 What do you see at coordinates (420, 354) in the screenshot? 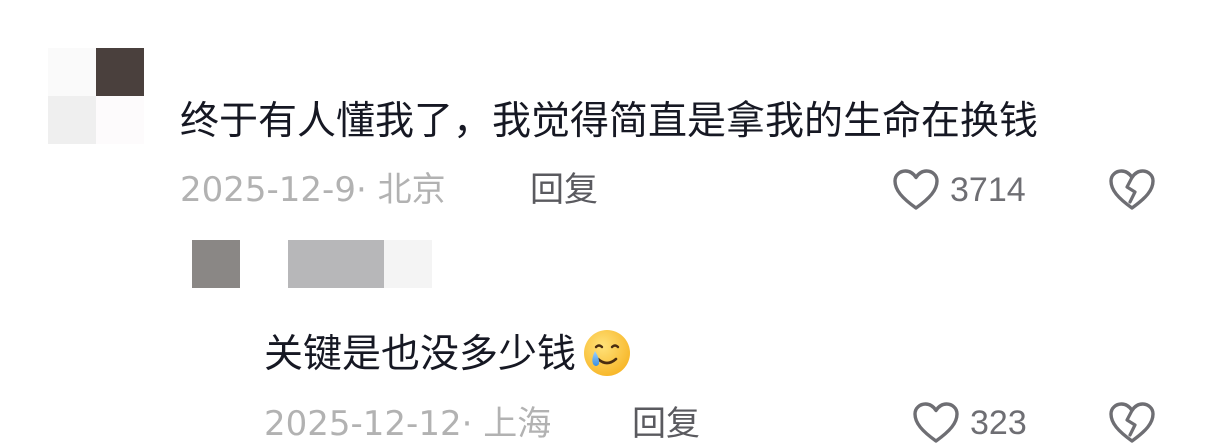
I see `reply-text: 关键是也没多少钱` at bounding box center [420, 354].